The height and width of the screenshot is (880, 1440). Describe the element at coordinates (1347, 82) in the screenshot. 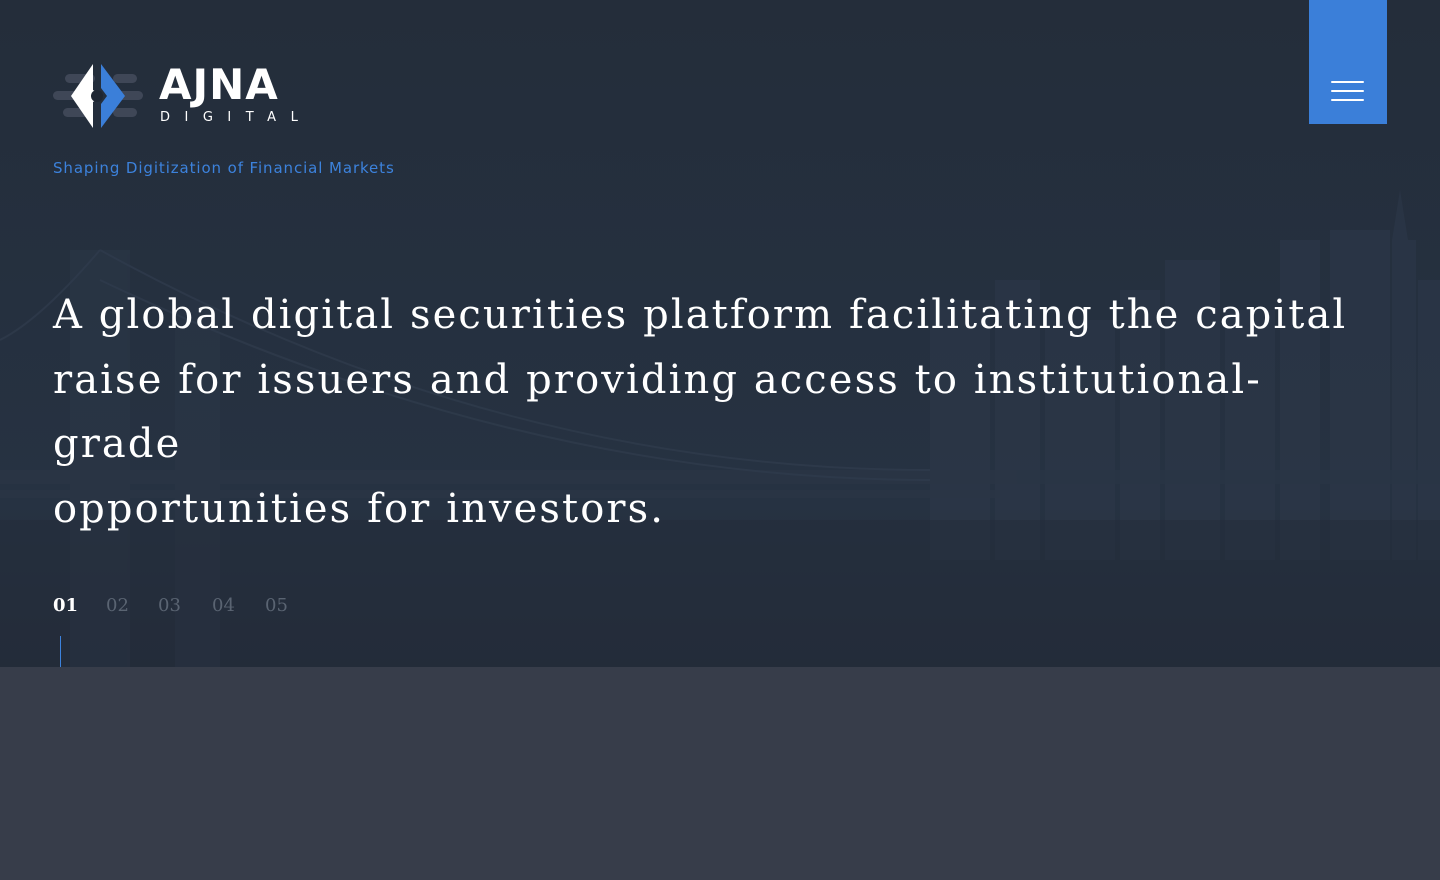

I see `menu-line-top` at that location.